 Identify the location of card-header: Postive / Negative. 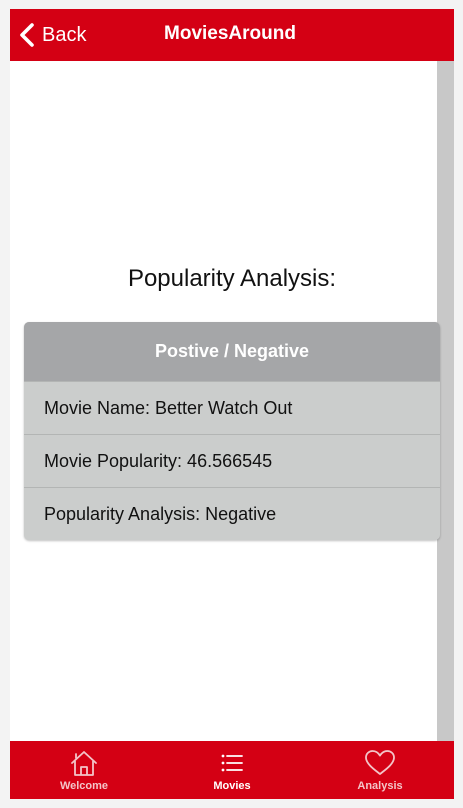
(232, 351).